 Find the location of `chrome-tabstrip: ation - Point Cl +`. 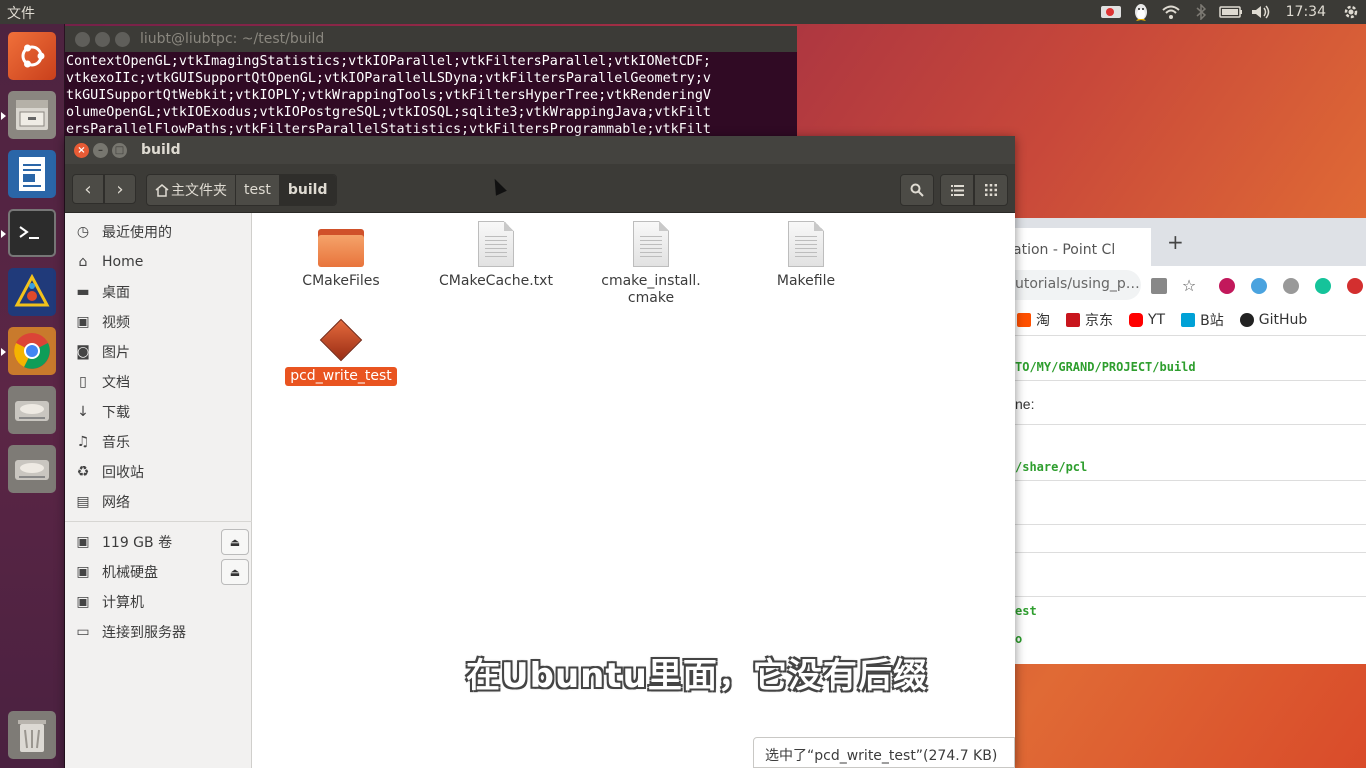

chrome-tabstrip: ation - Point Cl + is located at coordinates (1183, 242).